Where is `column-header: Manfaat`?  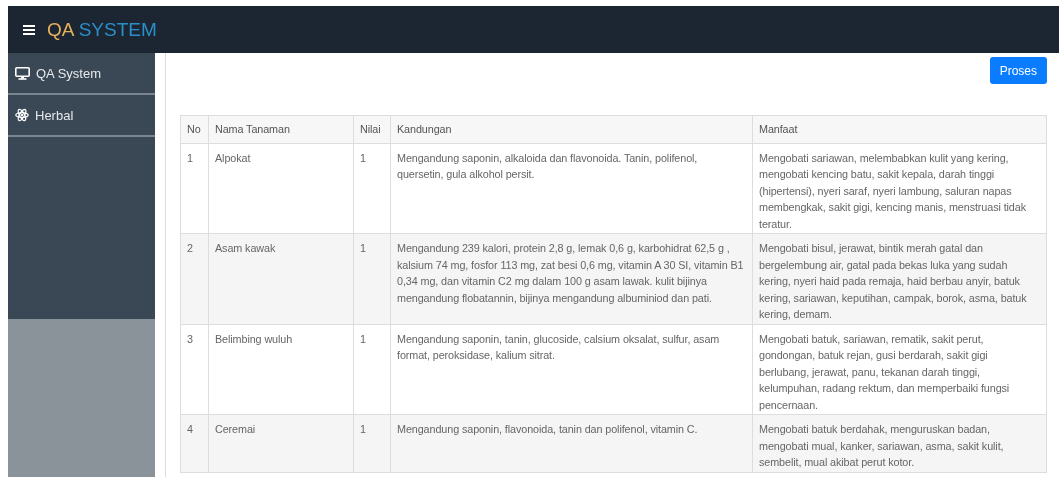 column-header: Manfaat is located at coordinates (899, 129).